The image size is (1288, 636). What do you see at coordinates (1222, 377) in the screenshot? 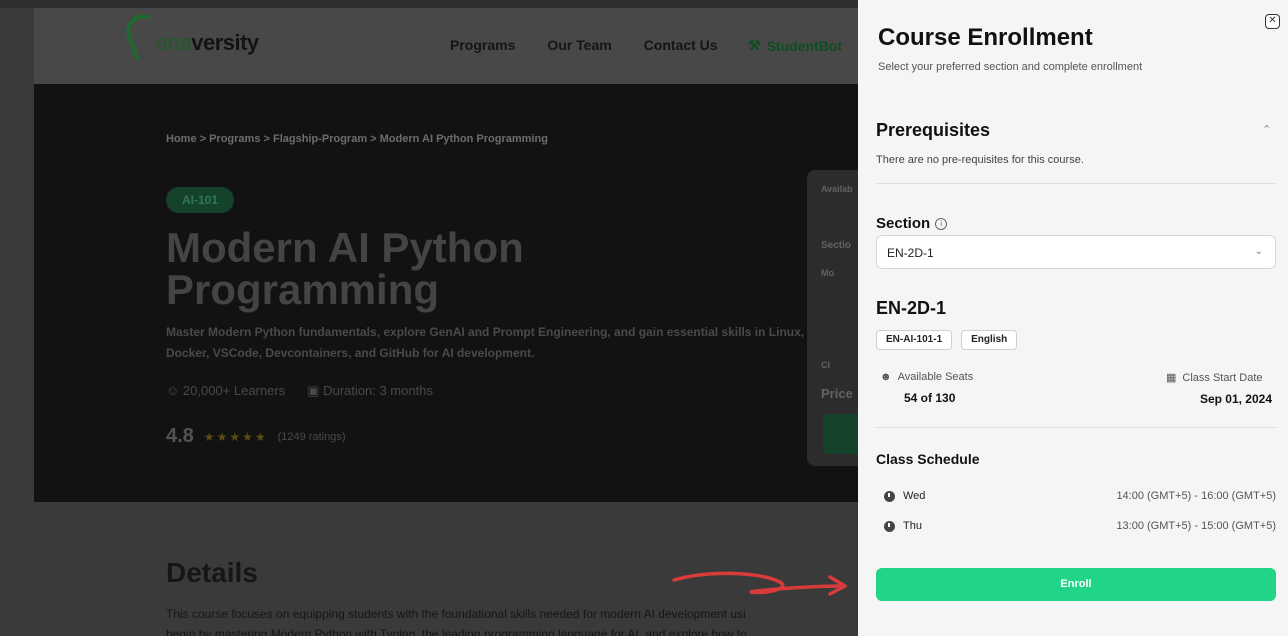
I see `class-start-date-label: Class Start Date` at bounding box center [1222, 377].